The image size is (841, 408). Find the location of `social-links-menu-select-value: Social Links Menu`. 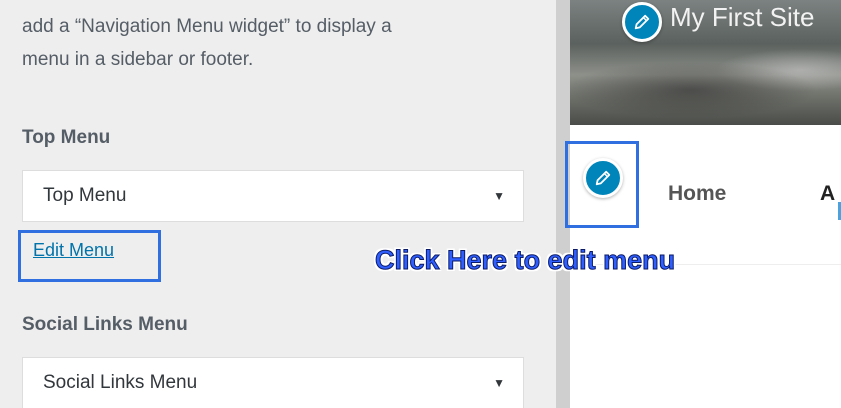

social-links-menu-select-value: Social Links Menu is located at coordinates (120, 382).